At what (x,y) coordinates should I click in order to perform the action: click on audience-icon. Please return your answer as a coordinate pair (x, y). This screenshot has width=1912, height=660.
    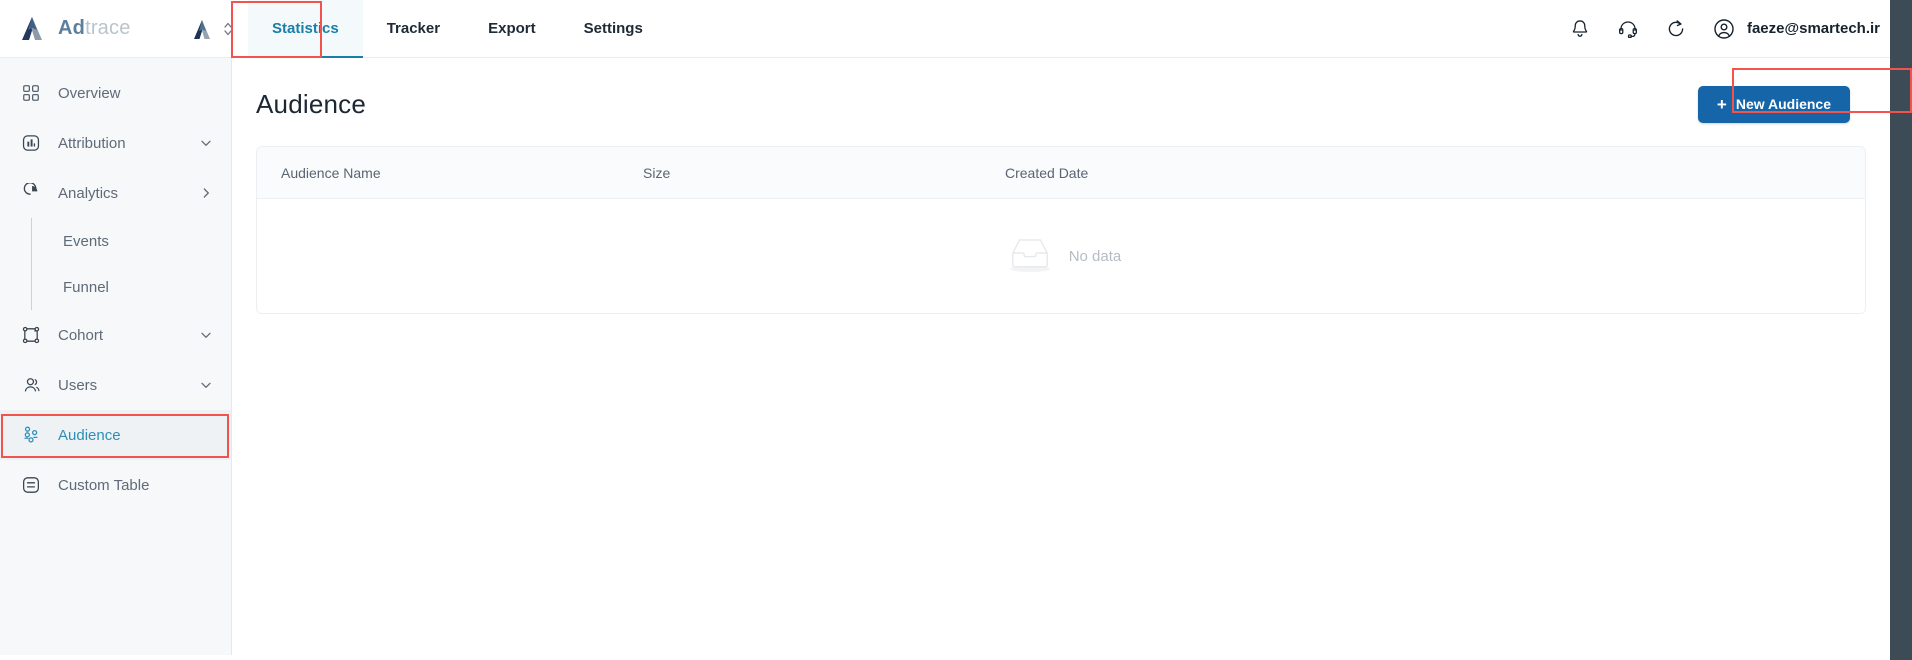
    Looking at the image, I should click on (31, 435).